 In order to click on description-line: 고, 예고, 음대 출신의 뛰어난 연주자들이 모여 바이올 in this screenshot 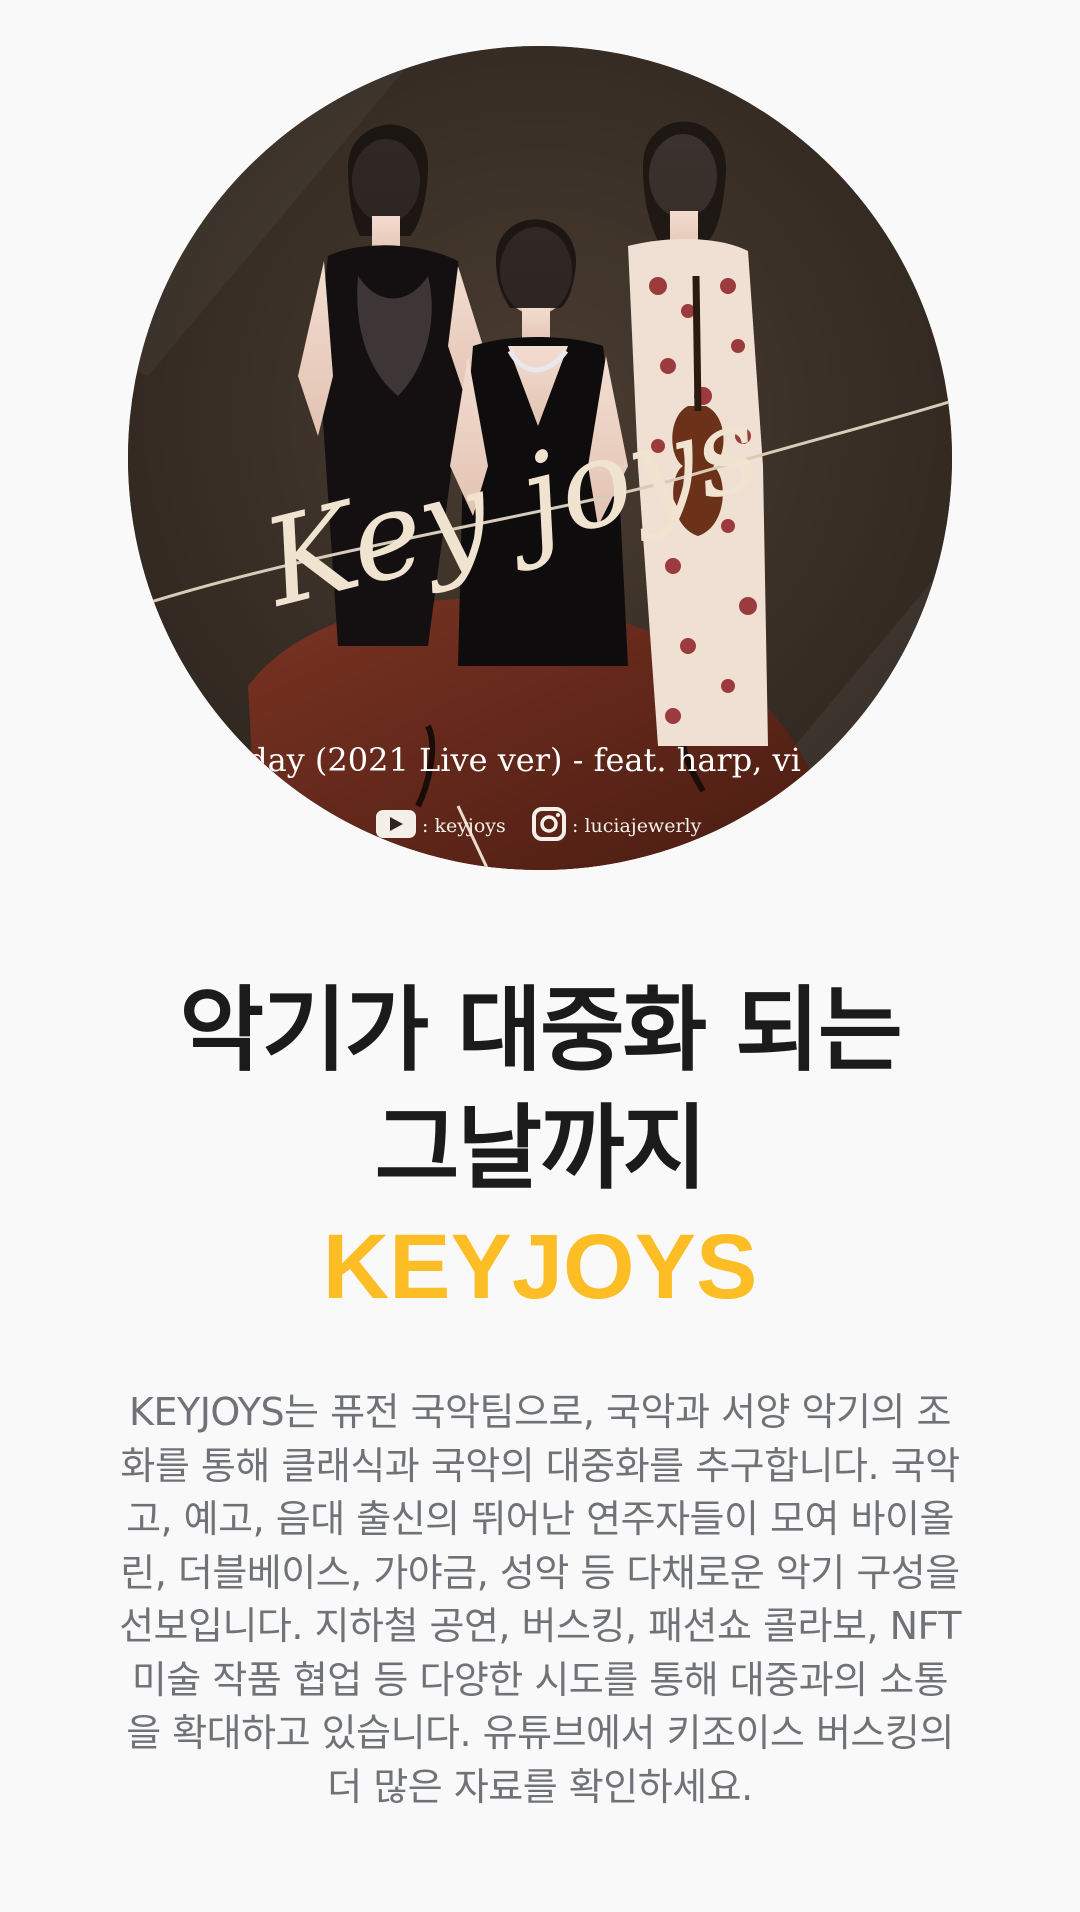, I will do `click(540, 1519)`.